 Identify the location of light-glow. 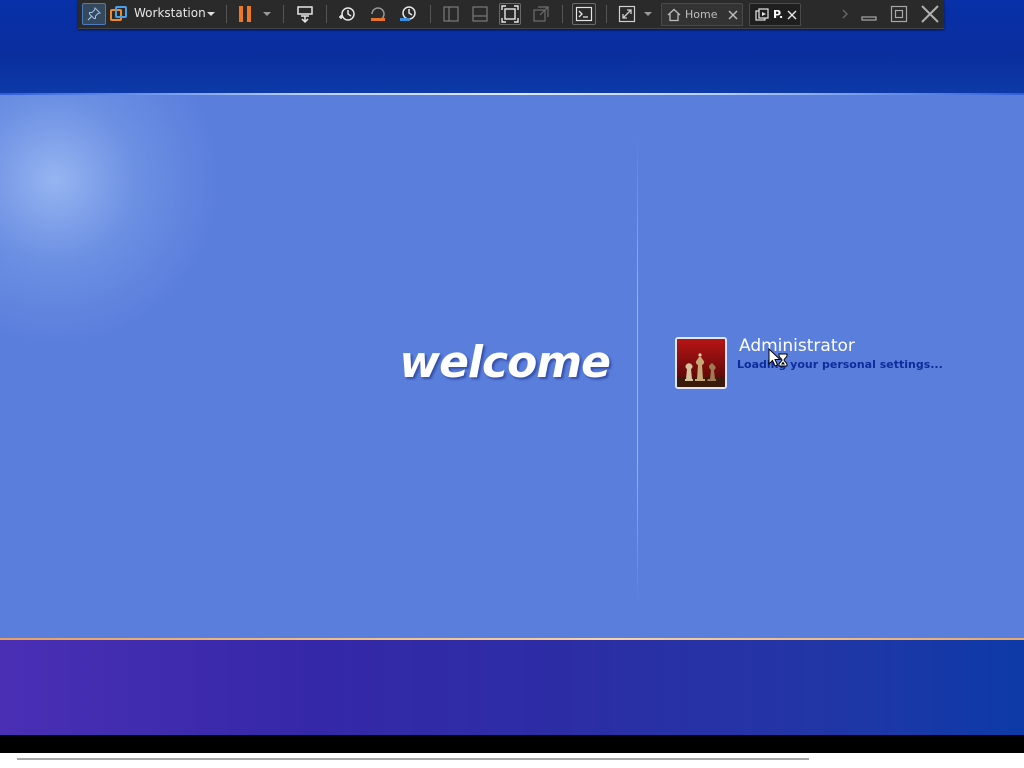
(110, 220).